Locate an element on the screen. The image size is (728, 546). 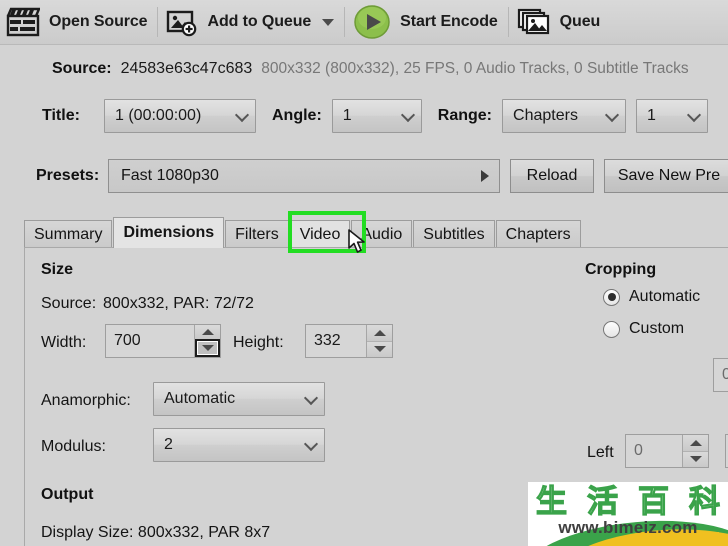
height-value: 332 is located at coordinates (336, 341).